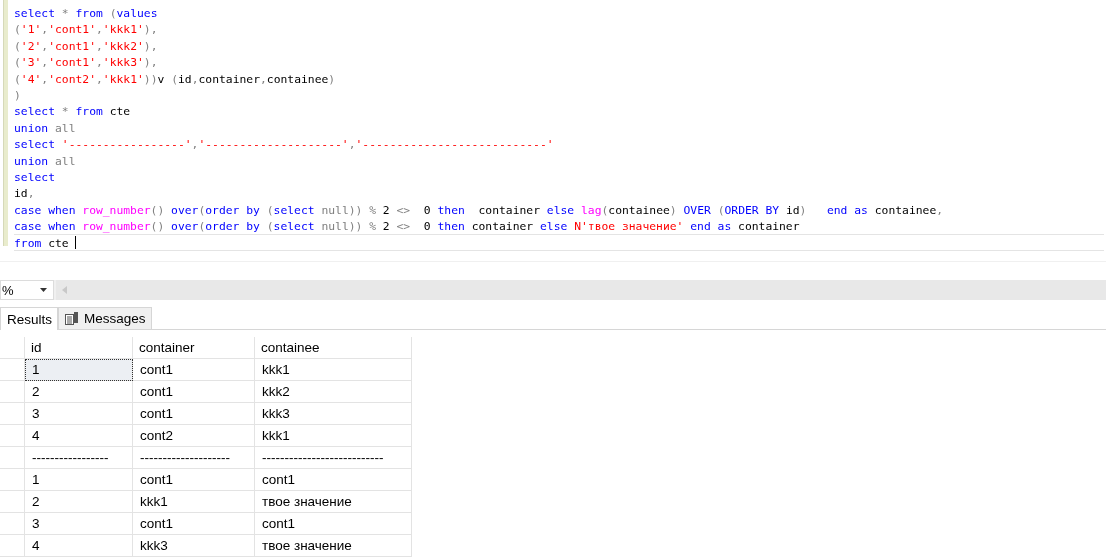  What do you see at coordinates (24, 193) in the screenshot?
I see `code-line: id,` at bounding box center [24, 193].